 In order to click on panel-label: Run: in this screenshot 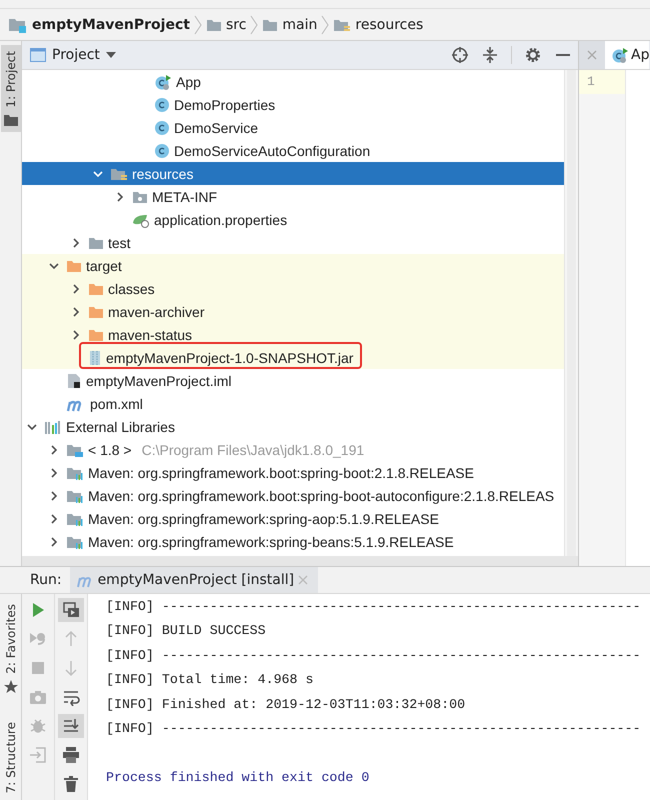, I will do `click(46, 580)`.